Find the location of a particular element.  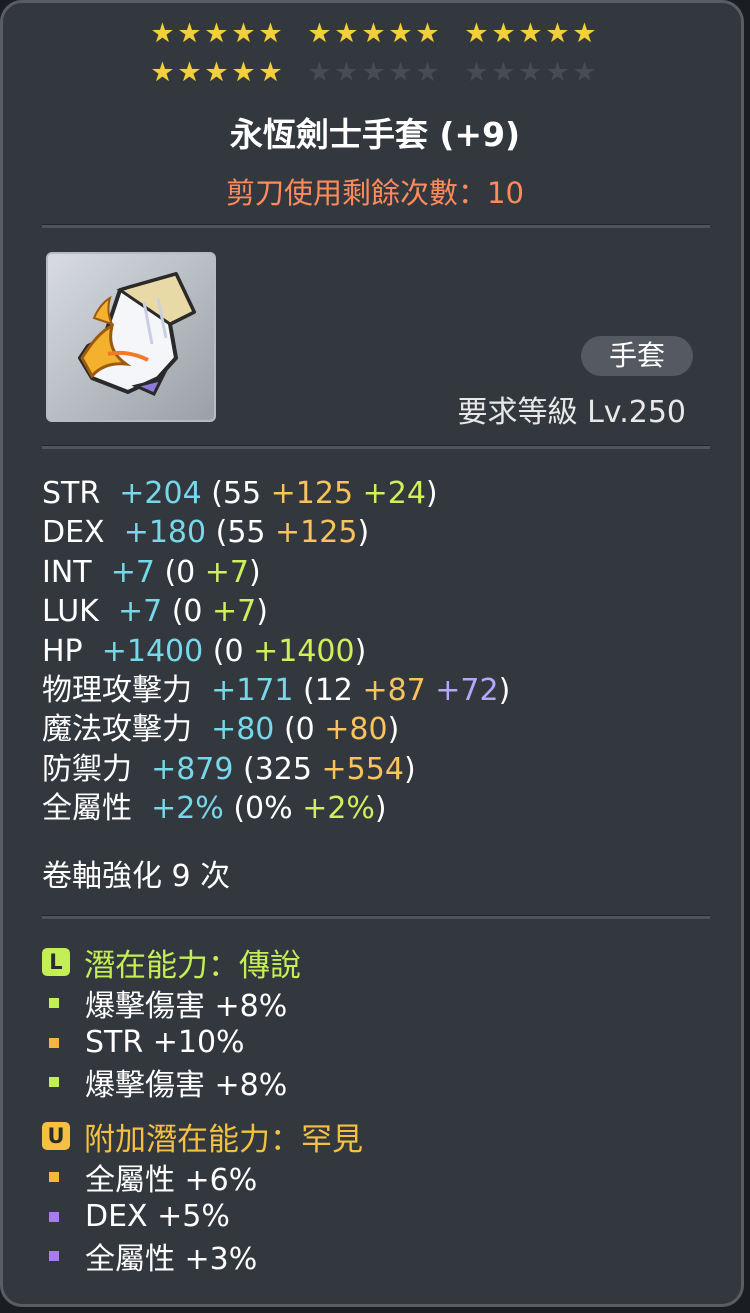

potential-line: DEX +5% is located at coordinates (139, 1217).